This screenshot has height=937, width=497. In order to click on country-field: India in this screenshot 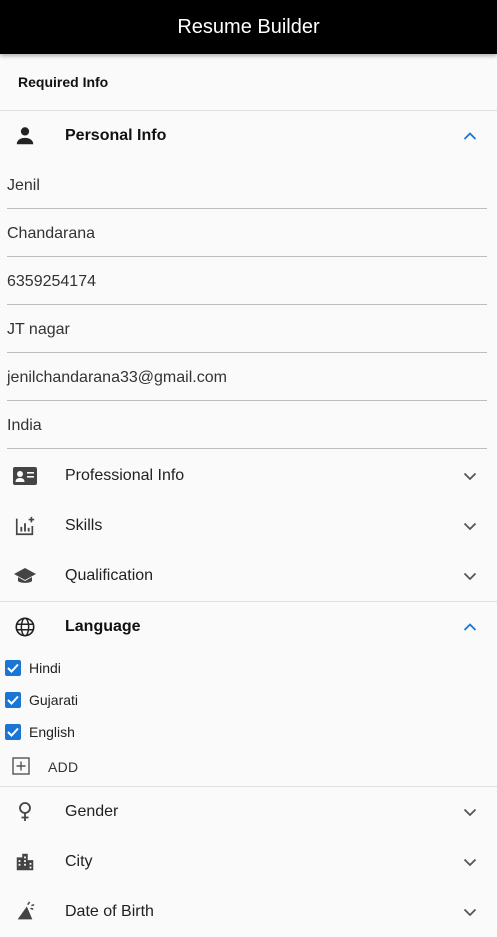, I will do `click(247, 425)`.